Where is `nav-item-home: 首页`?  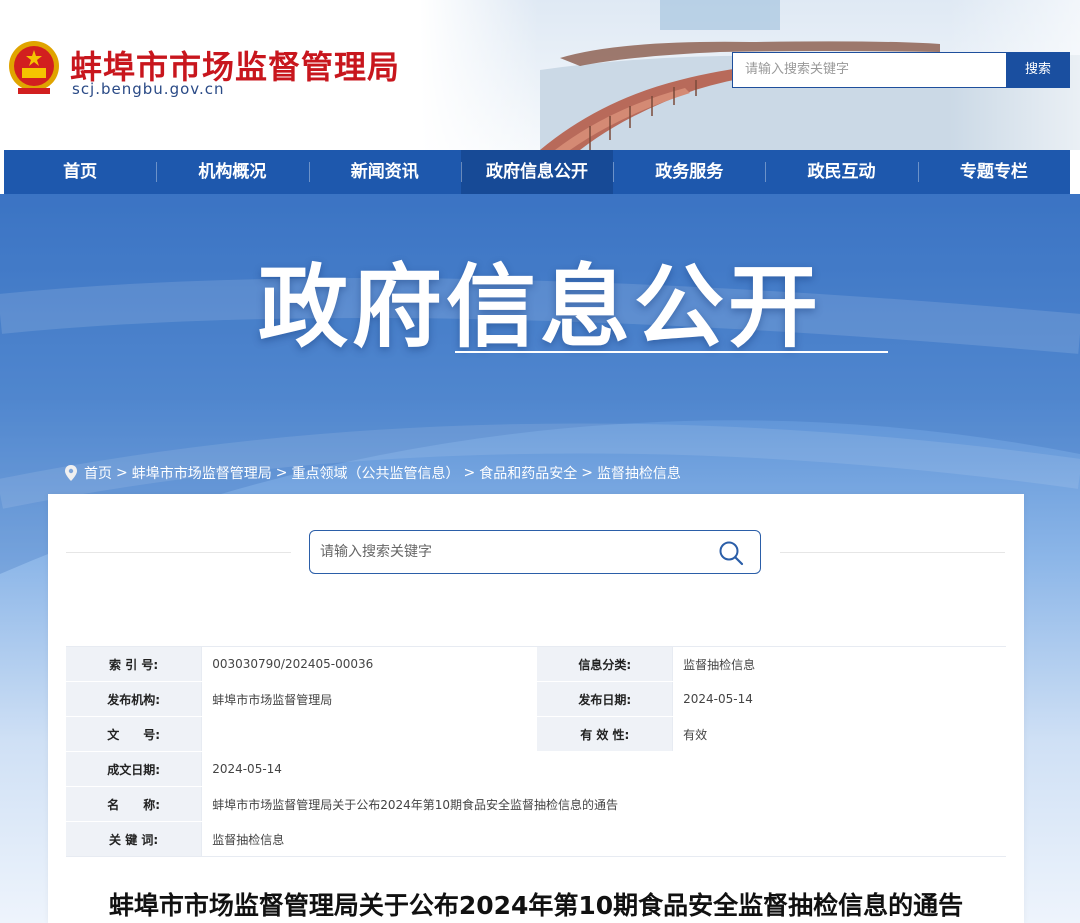 nav-item-home: 首页 is located at coordinates (80, 172).